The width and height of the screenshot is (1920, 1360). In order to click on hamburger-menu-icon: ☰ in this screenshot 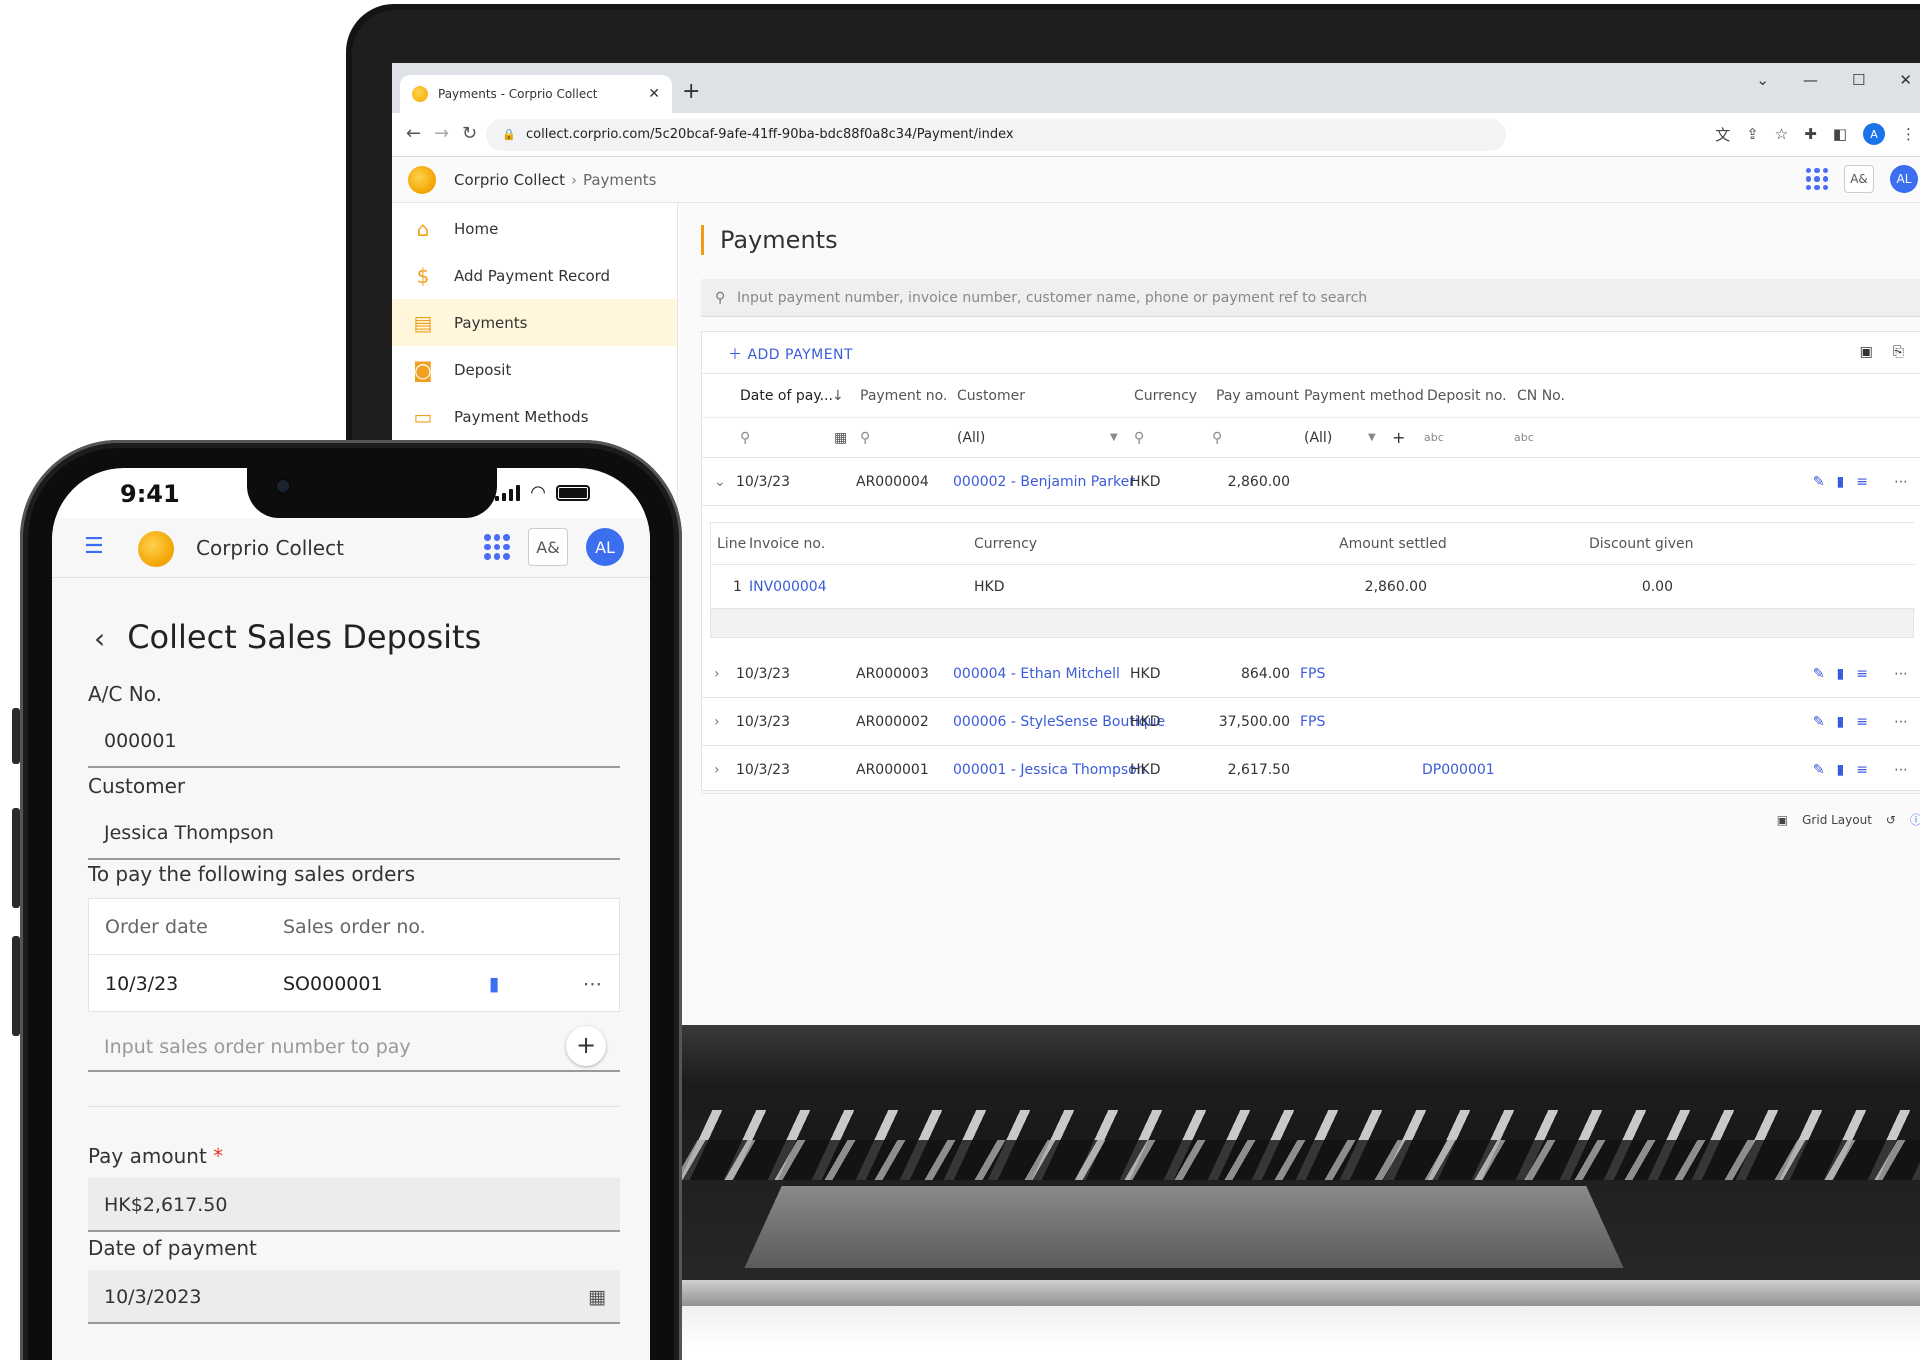, I will do `click(94, 546)`.